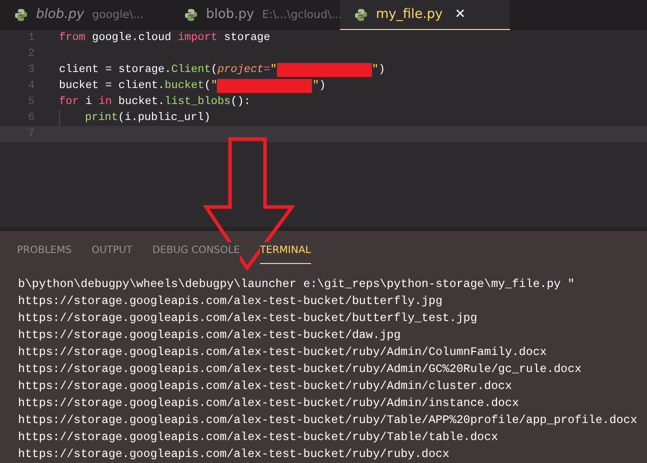  I want to click on terminal-line: https://storage.googleapis.com/alex-test-bucket/daw.jpg, so click(210, 336).